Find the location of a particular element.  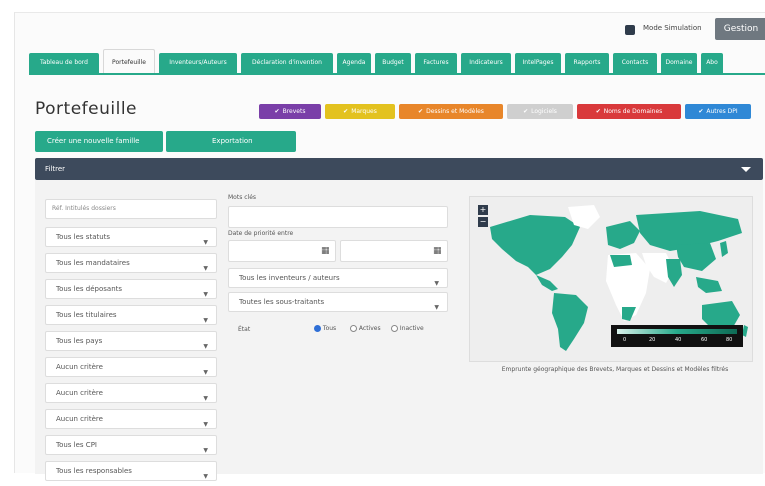

chip-autres-dpi: ✔ Autres DPI is located at coordinates (718, 111).